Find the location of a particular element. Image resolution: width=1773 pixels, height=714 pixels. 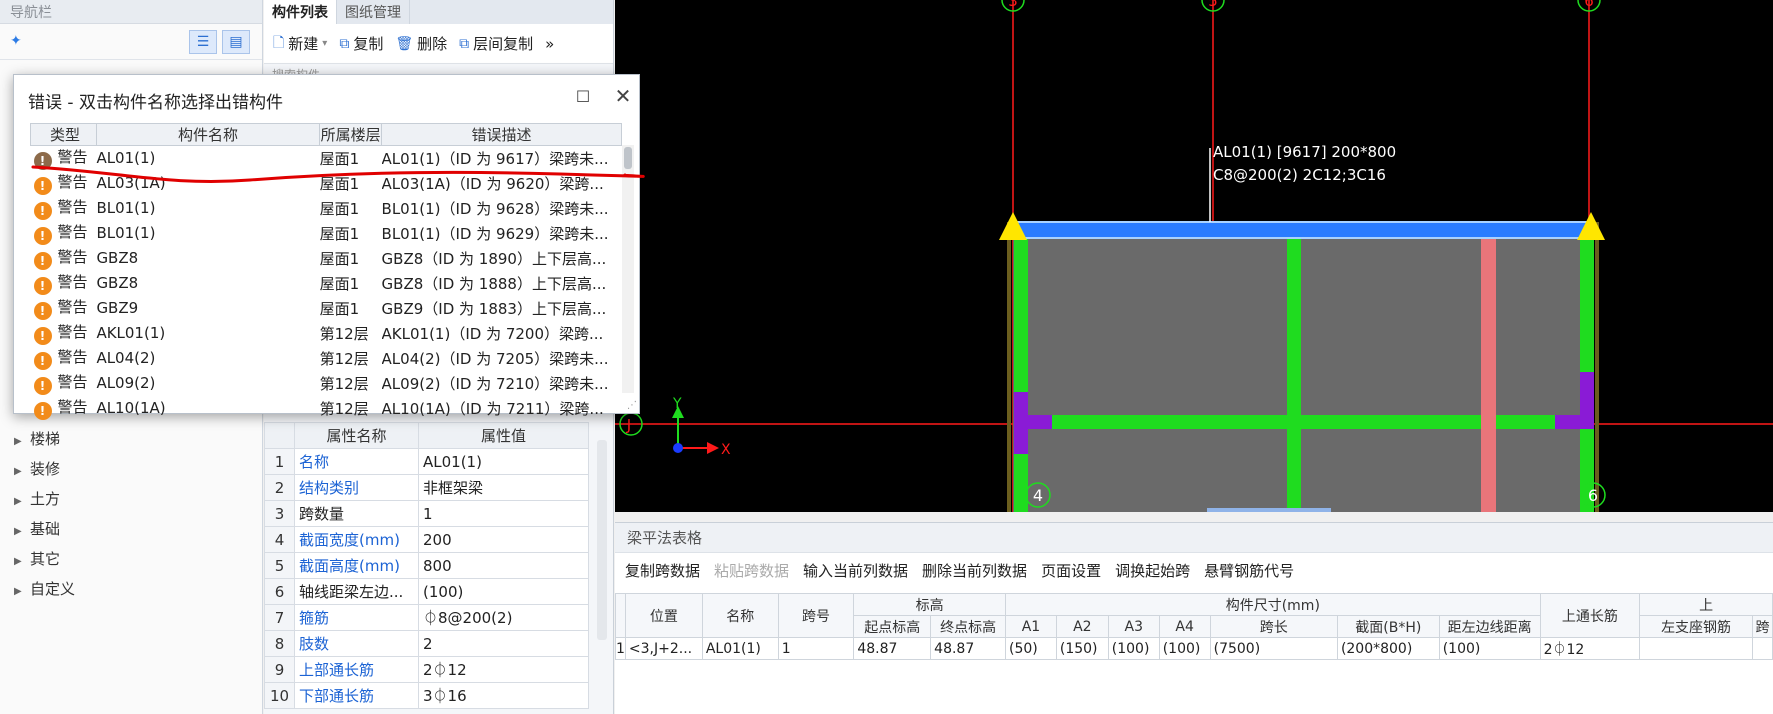

selected-beam-al01 is located at coordinates (1302, 230).